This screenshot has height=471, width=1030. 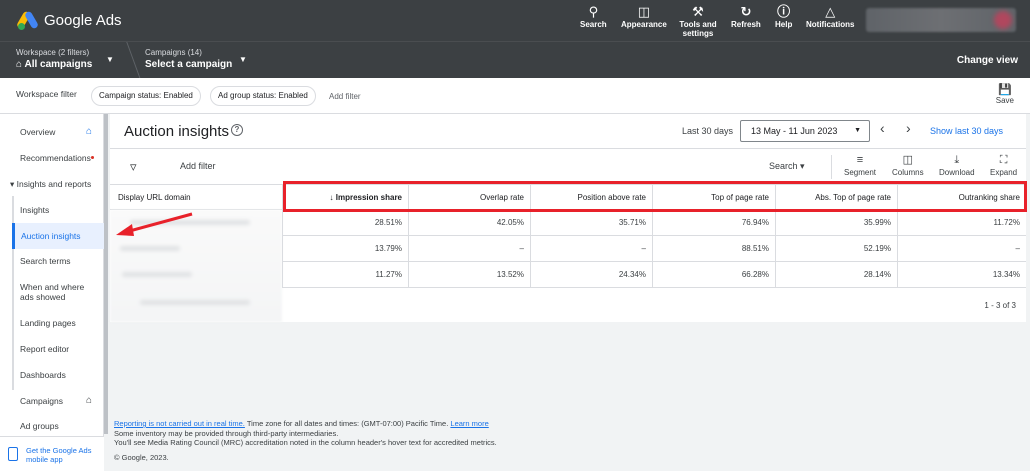 What do you see at coordinates (1003, 160) in the screenshot?
I see `expand-icon: ⛶` at bounding box center [1003, 160].